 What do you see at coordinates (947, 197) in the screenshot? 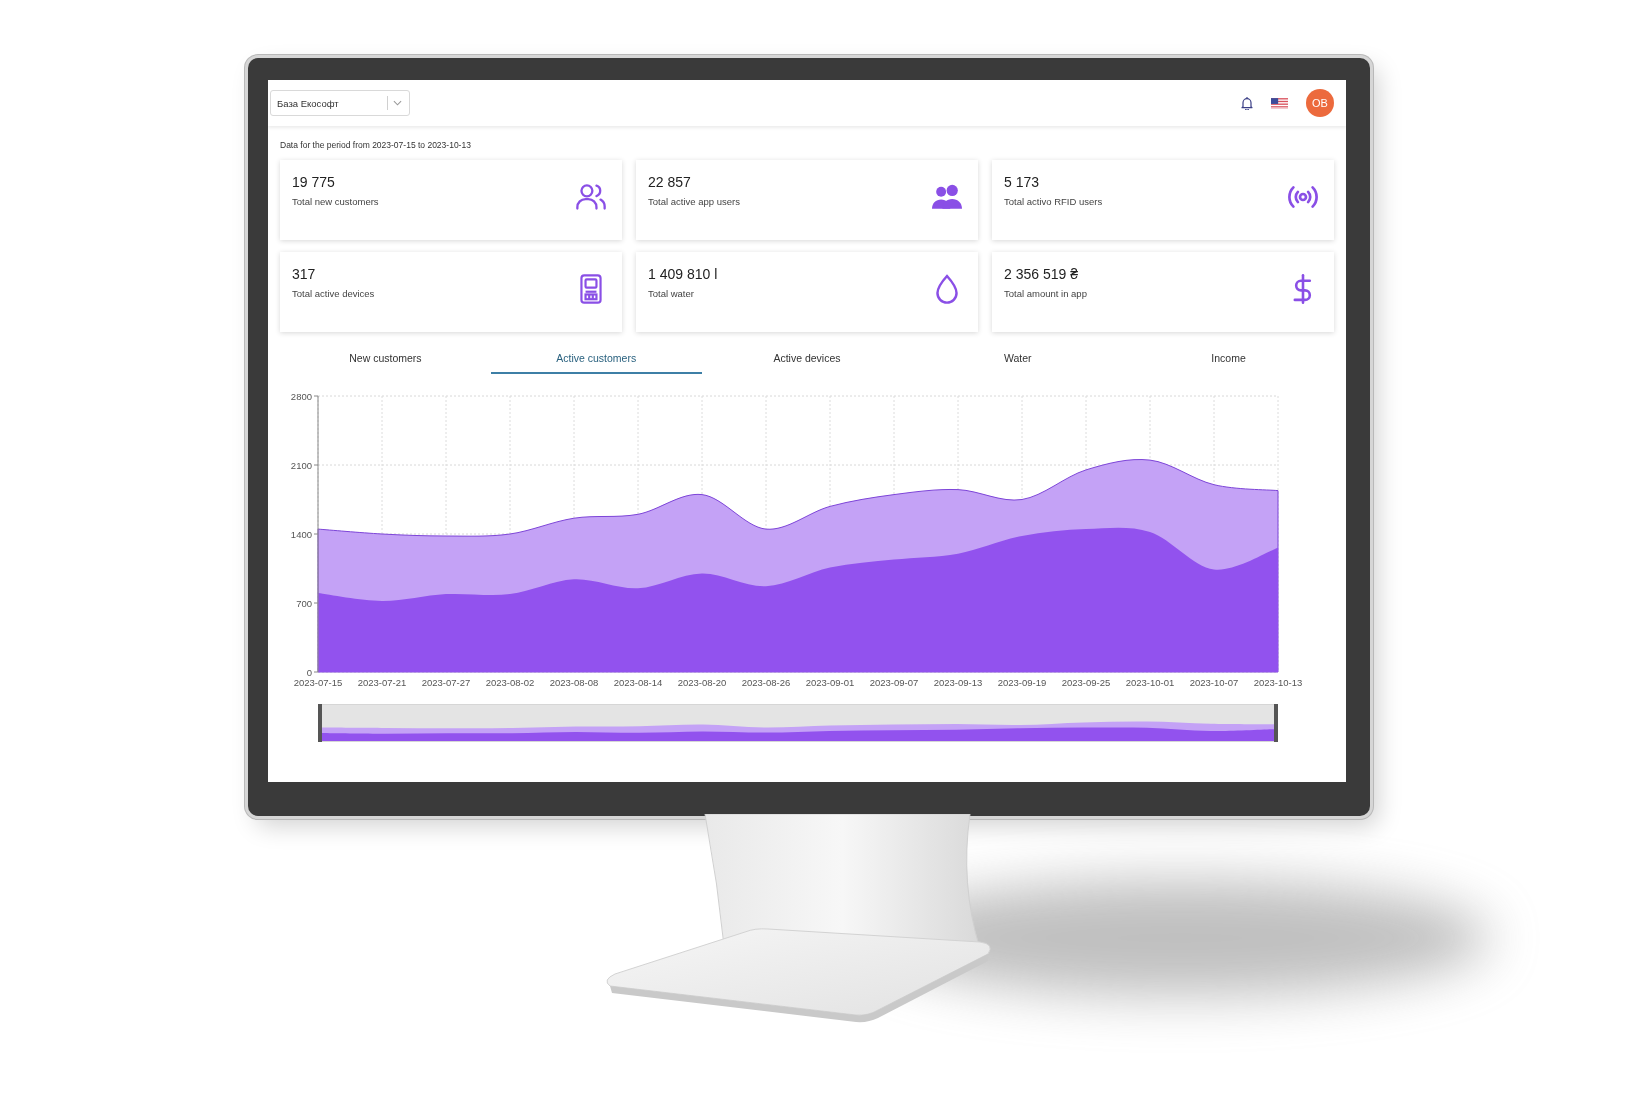
I see `users-icon` at bounding box center [947, 197].